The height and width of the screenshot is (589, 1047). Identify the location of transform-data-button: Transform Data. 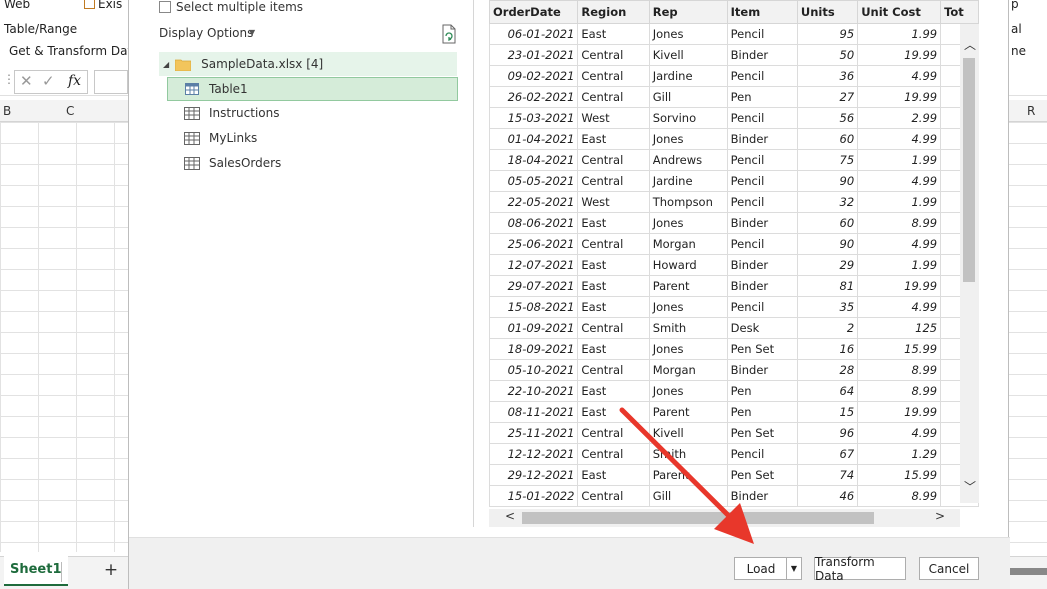
(860, 569).